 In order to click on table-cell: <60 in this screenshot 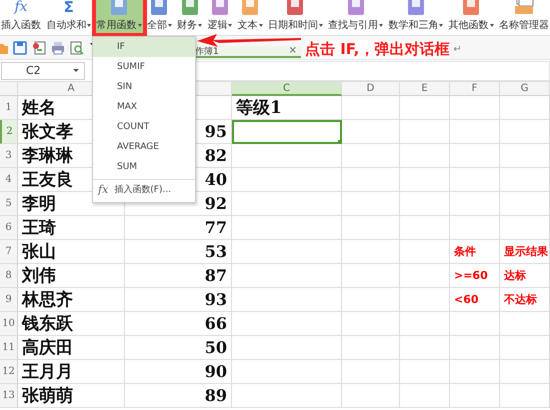, I will do `click(475, 300)`.